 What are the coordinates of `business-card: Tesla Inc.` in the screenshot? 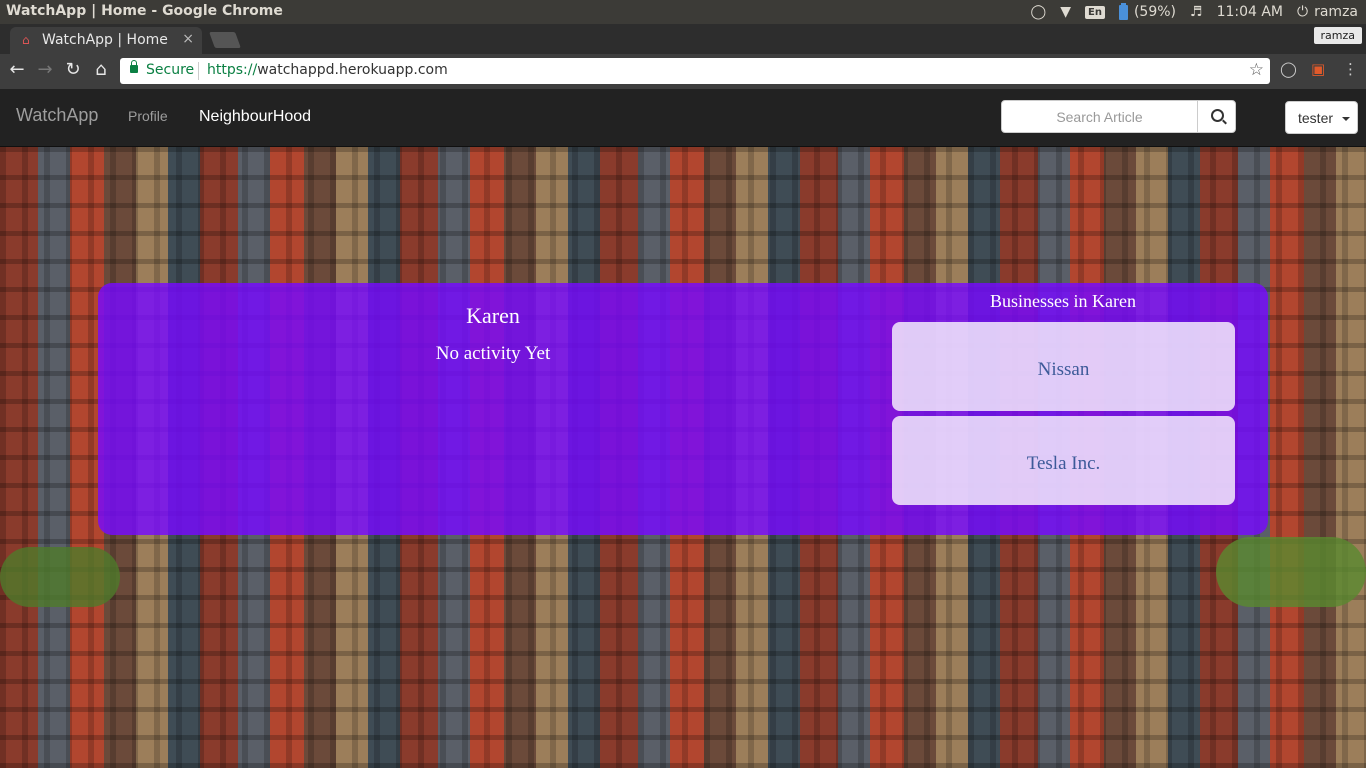 It's located at (1063, 460).